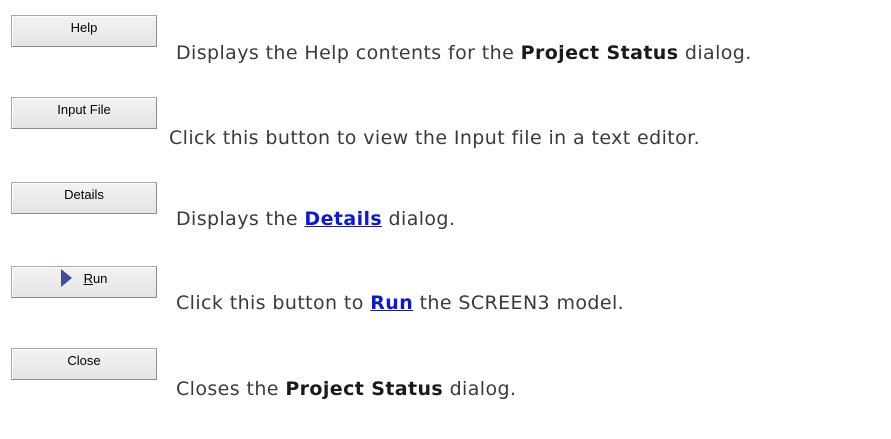  What do you see at coordinates (480, 389) in the screenshot?
I see `close-description-suffix: dialog.` at bounding box center [480, 389].